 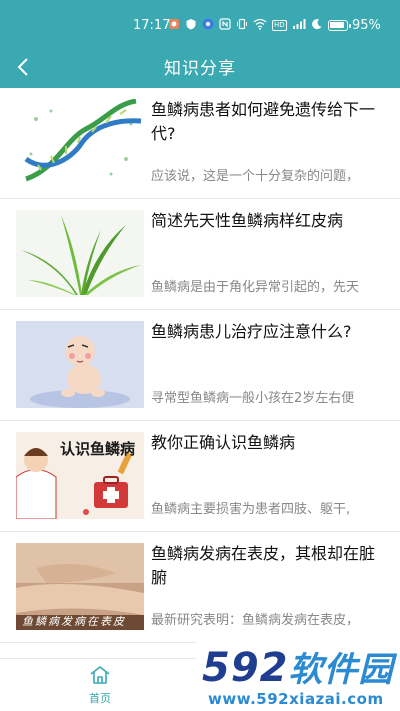 I want to click on watermark-digits: 592, so click(x=245, y=668).